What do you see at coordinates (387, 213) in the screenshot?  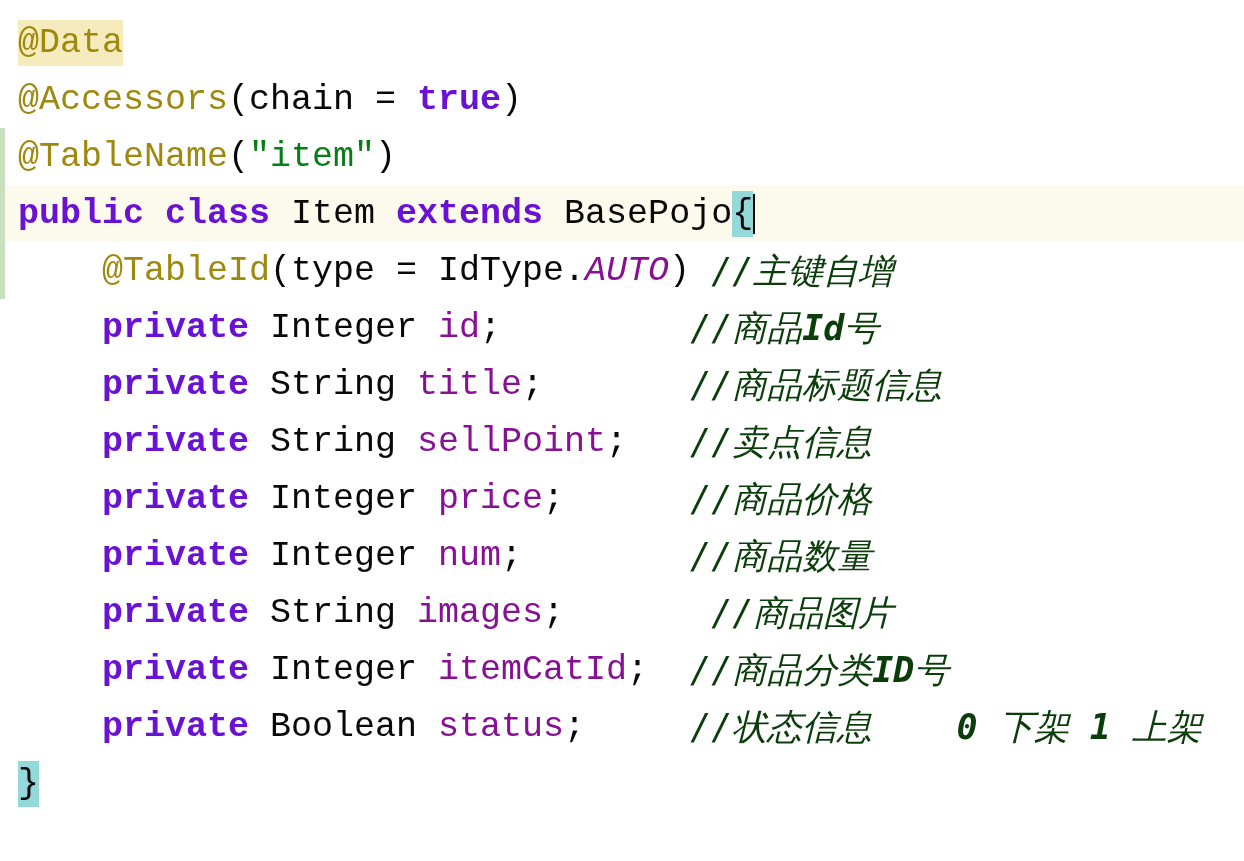 I see `code-line: public class Item extends BasePojo{` at bounding box center [387, 213].